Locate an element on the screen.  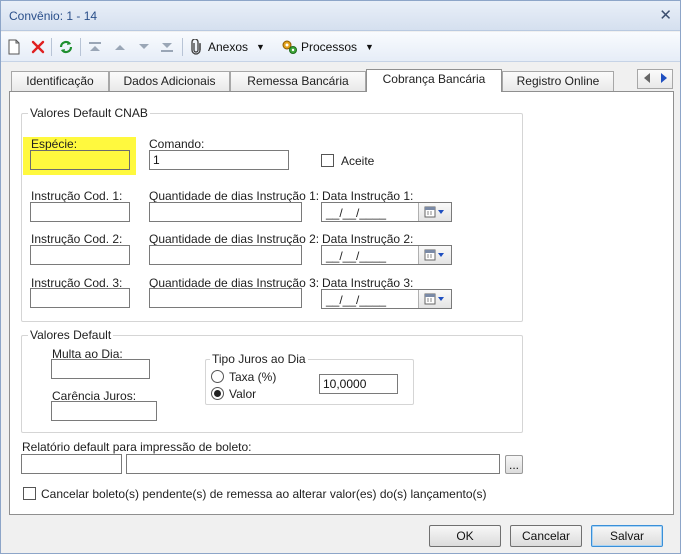
refresh-icon is located at coordinates (66, 47).